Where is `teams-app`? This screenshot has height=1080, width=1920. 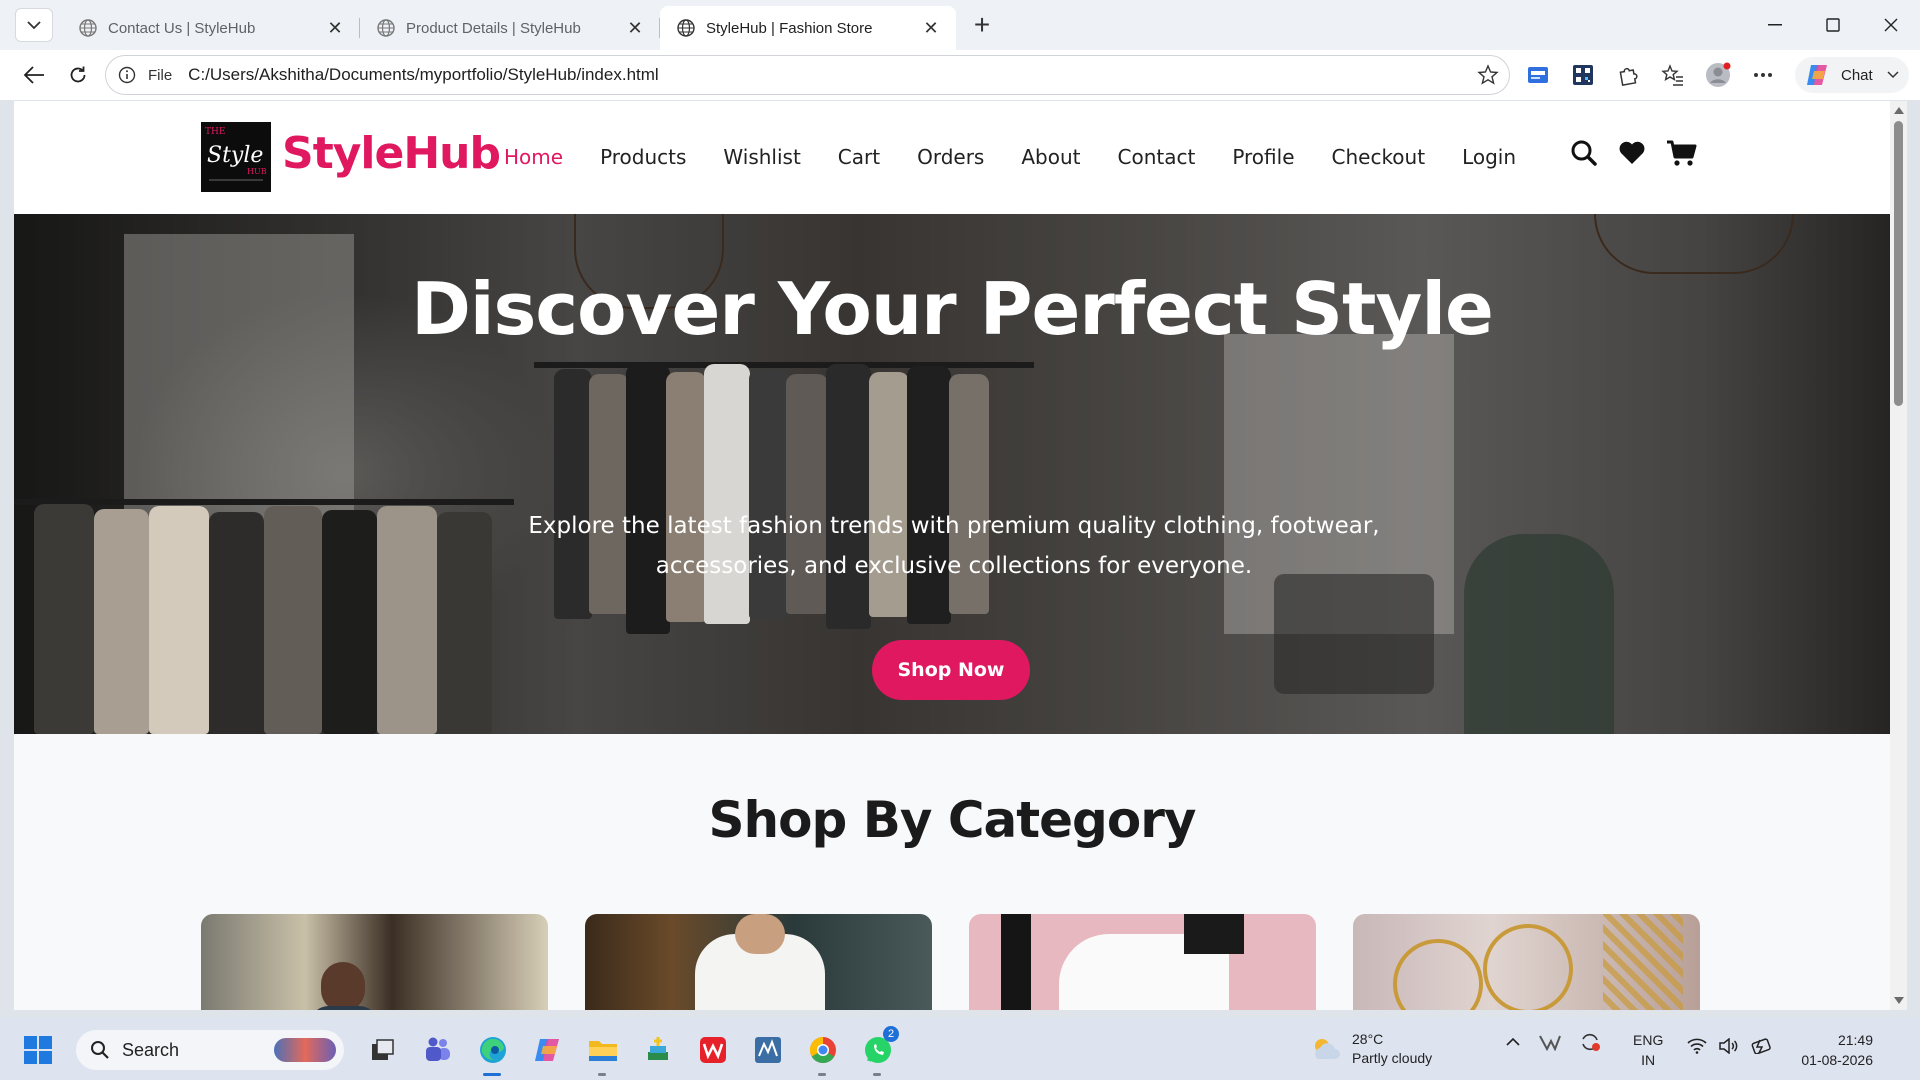
teams-app is located at coordinates (437, 1050).